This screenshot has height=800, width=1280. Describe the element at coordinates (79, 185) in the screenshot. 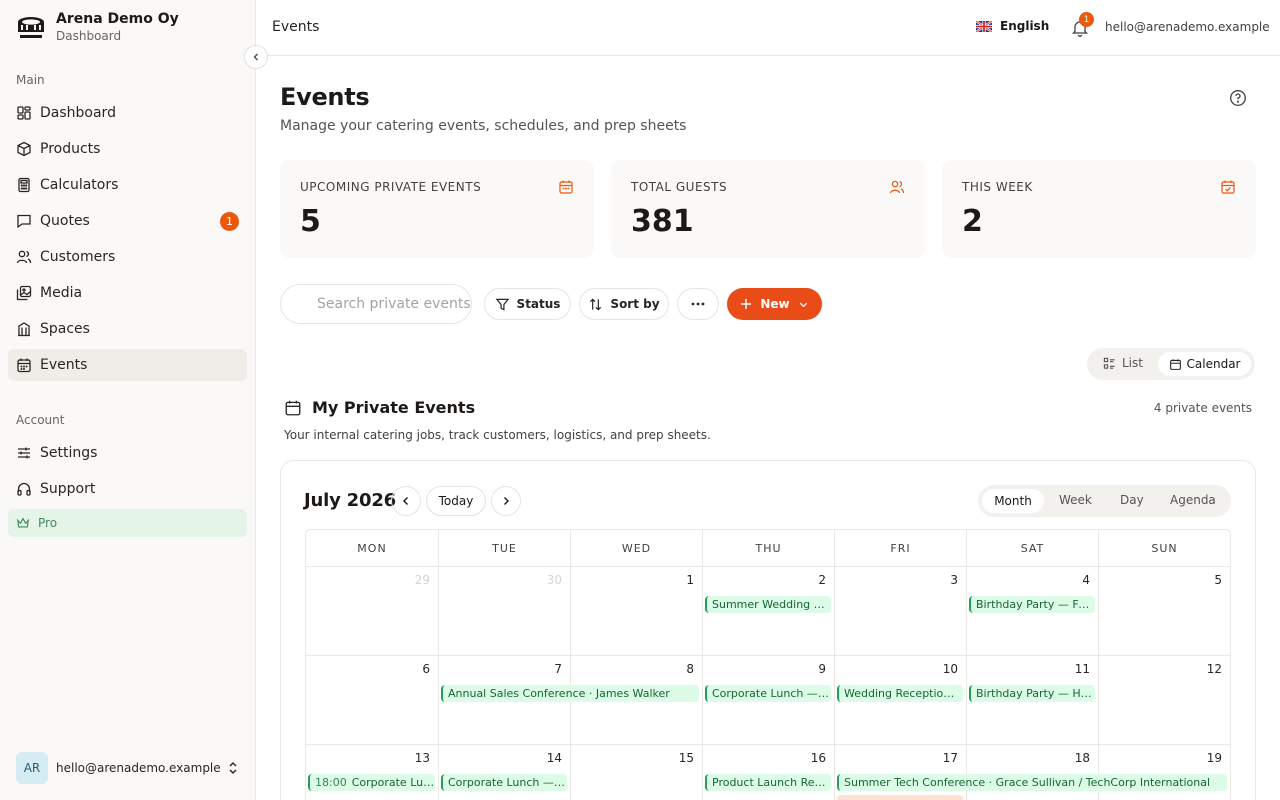

I see `sidebar-item-label: Calculators` at that location.